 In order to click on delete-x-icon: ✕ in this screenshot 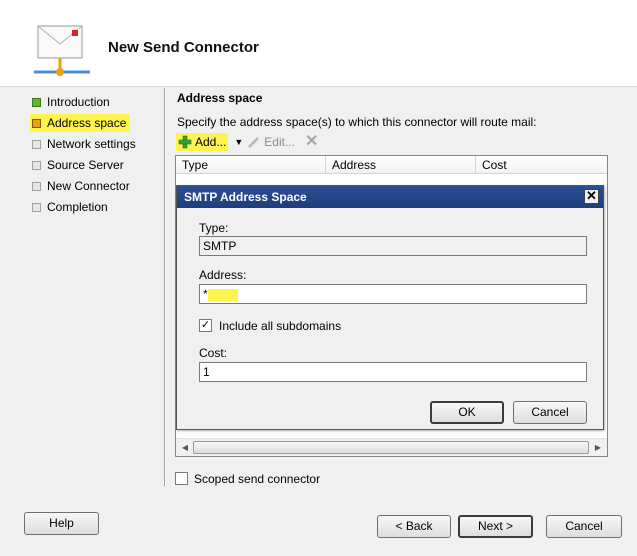, I will do `click(311, 142)`.